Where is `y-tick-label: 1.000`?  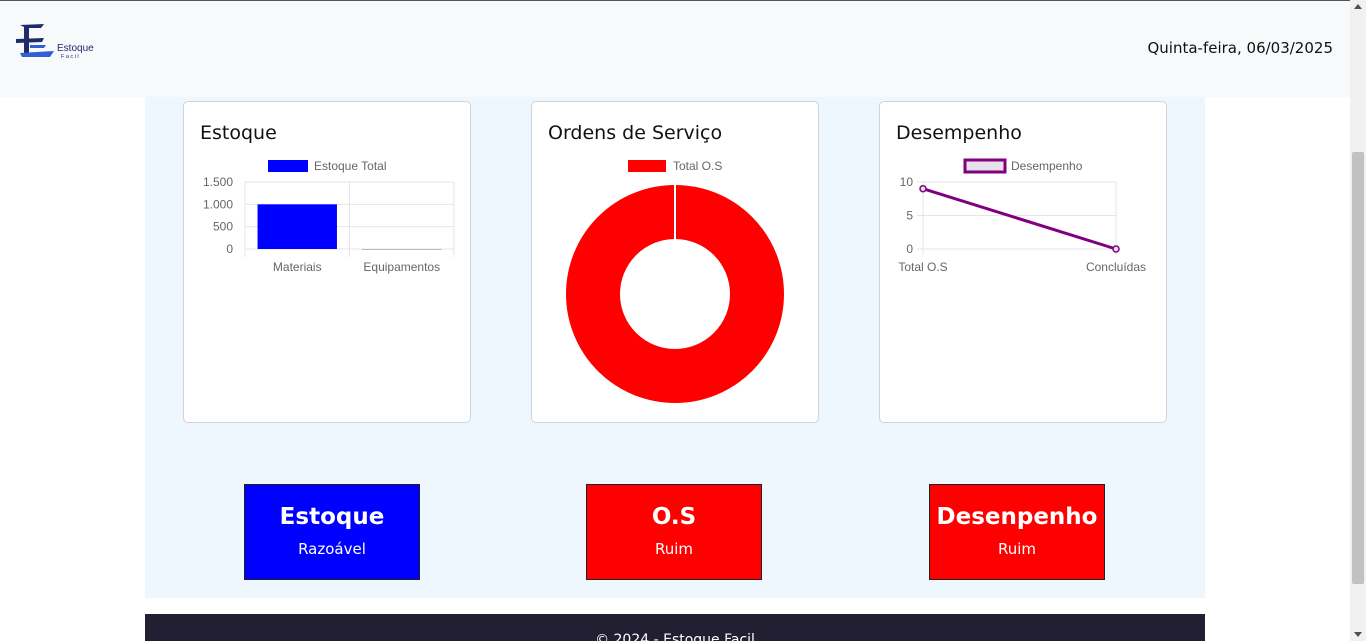 y-tick-label: 1.000 is located at coordinates (218, 204).